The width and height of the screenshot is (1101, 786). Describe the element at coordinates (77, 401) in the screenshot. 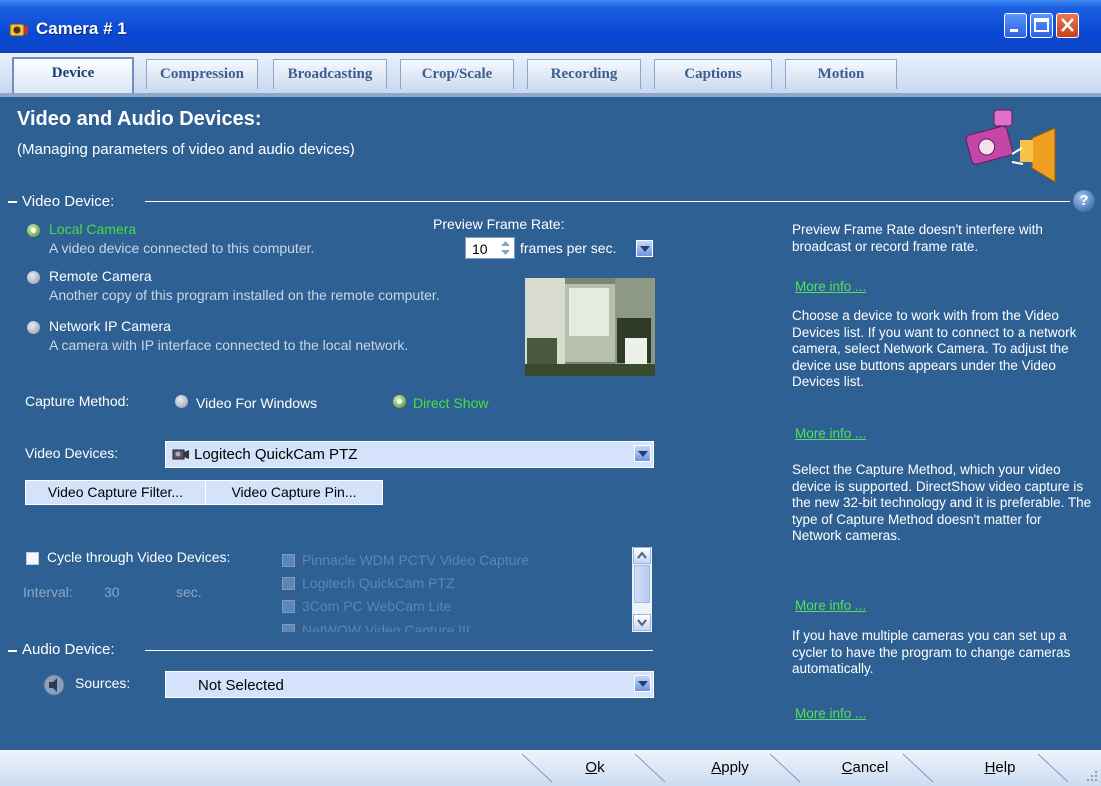

I see `capture-method-label: Capture Method:` at that location.